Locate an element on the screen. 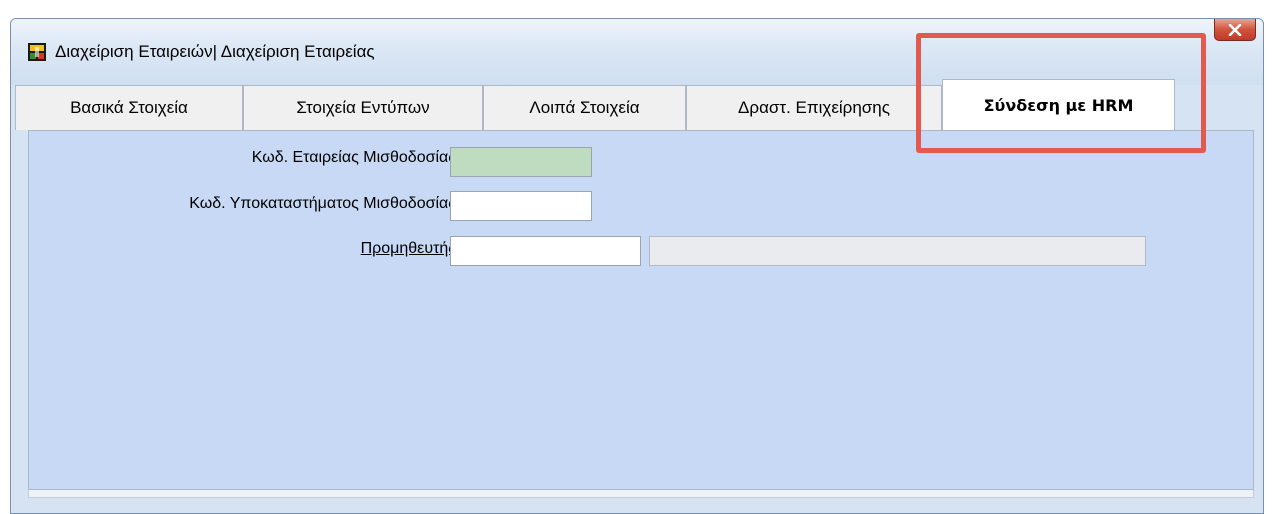 The width and height of the screenshot is (1274, 514). tab-business-activity: Δραστ. Επιχείρησης is located at coordinates (814, 107).